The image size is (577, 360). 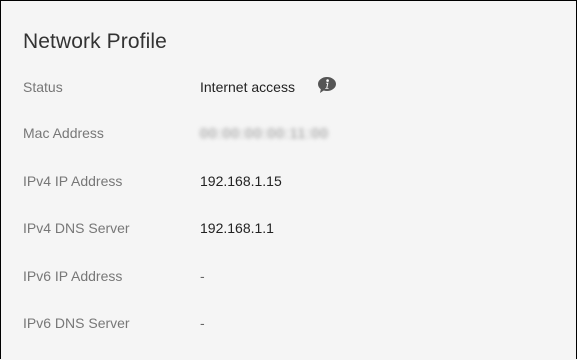 I want to click on info-icon, so click(x=326, y=85).